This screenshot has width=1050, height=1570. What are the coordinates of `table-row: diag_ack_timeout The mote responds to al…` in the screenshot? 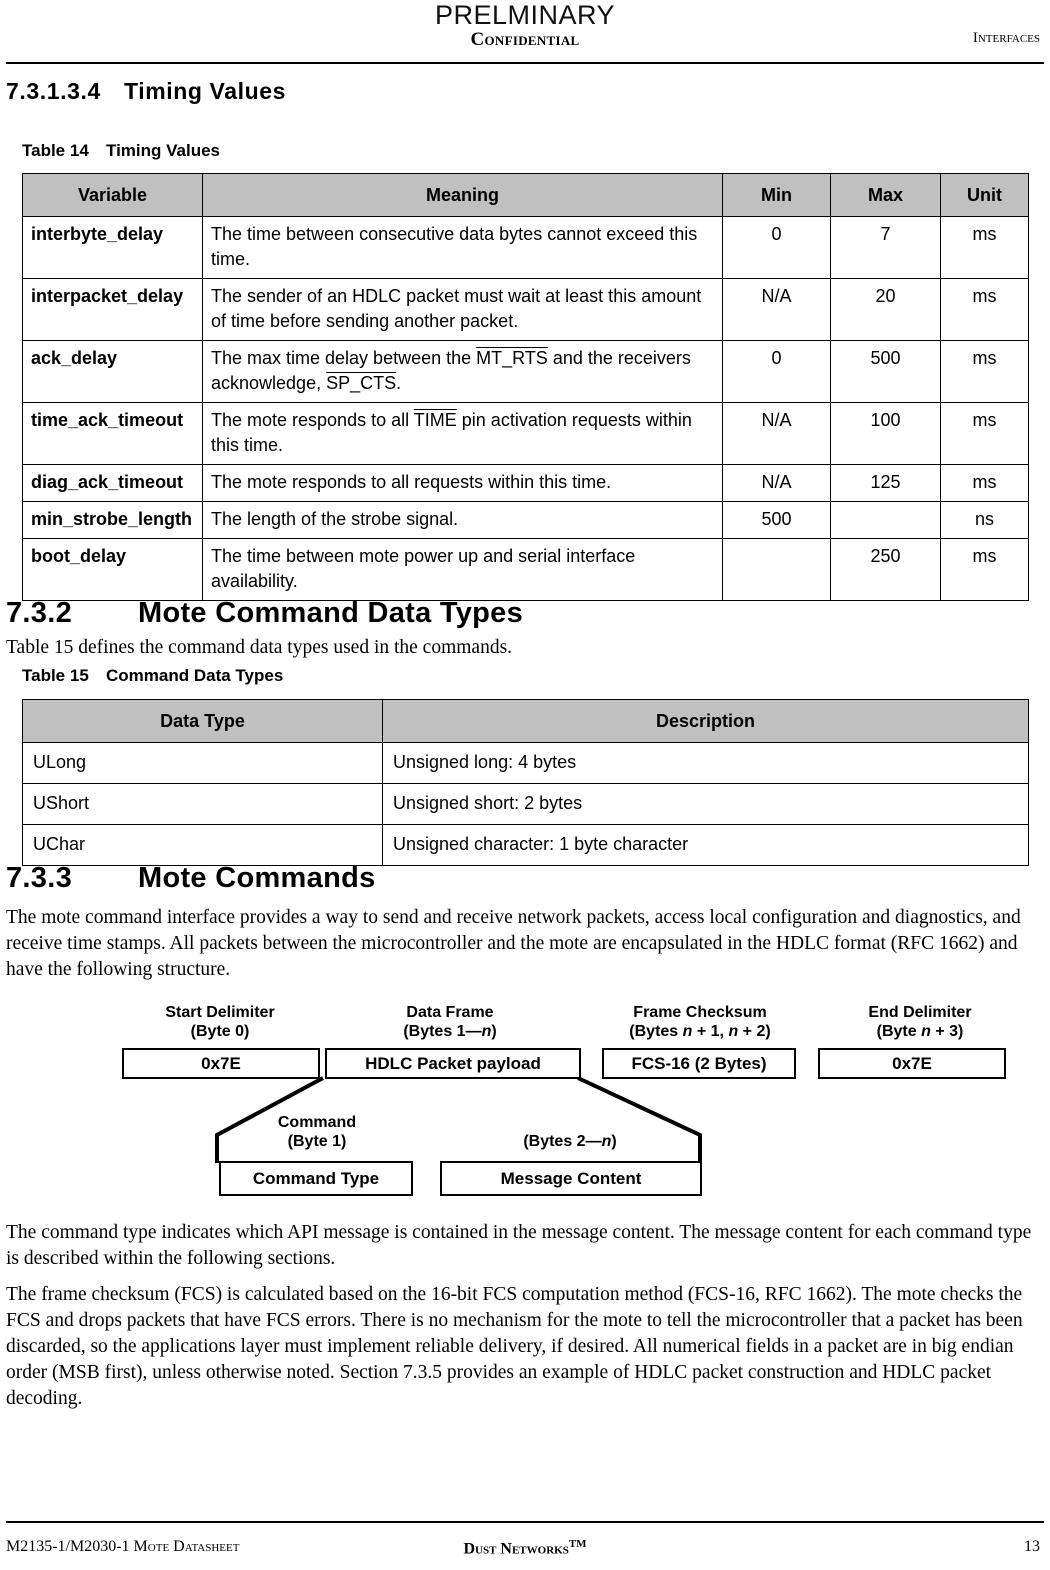 It's located at (525, 483).